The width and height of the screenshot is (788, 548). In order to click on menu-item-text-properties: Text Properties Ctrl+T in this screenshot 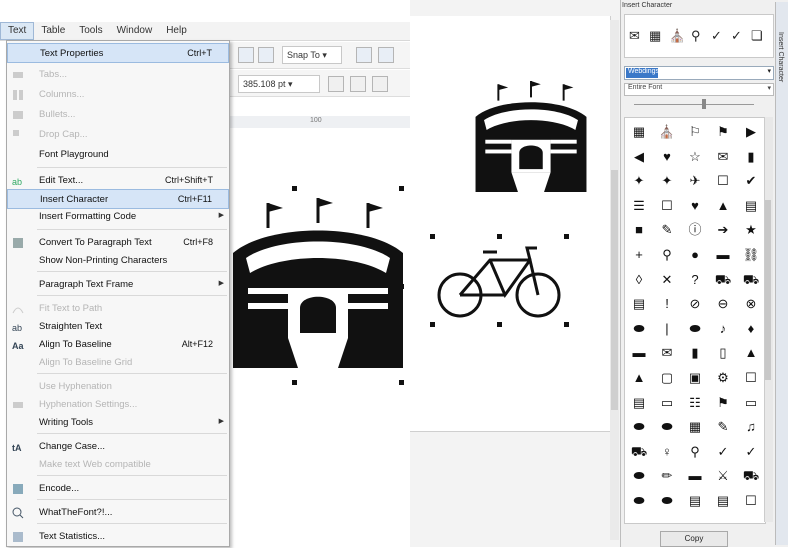, I will do `click(118, 53)`.